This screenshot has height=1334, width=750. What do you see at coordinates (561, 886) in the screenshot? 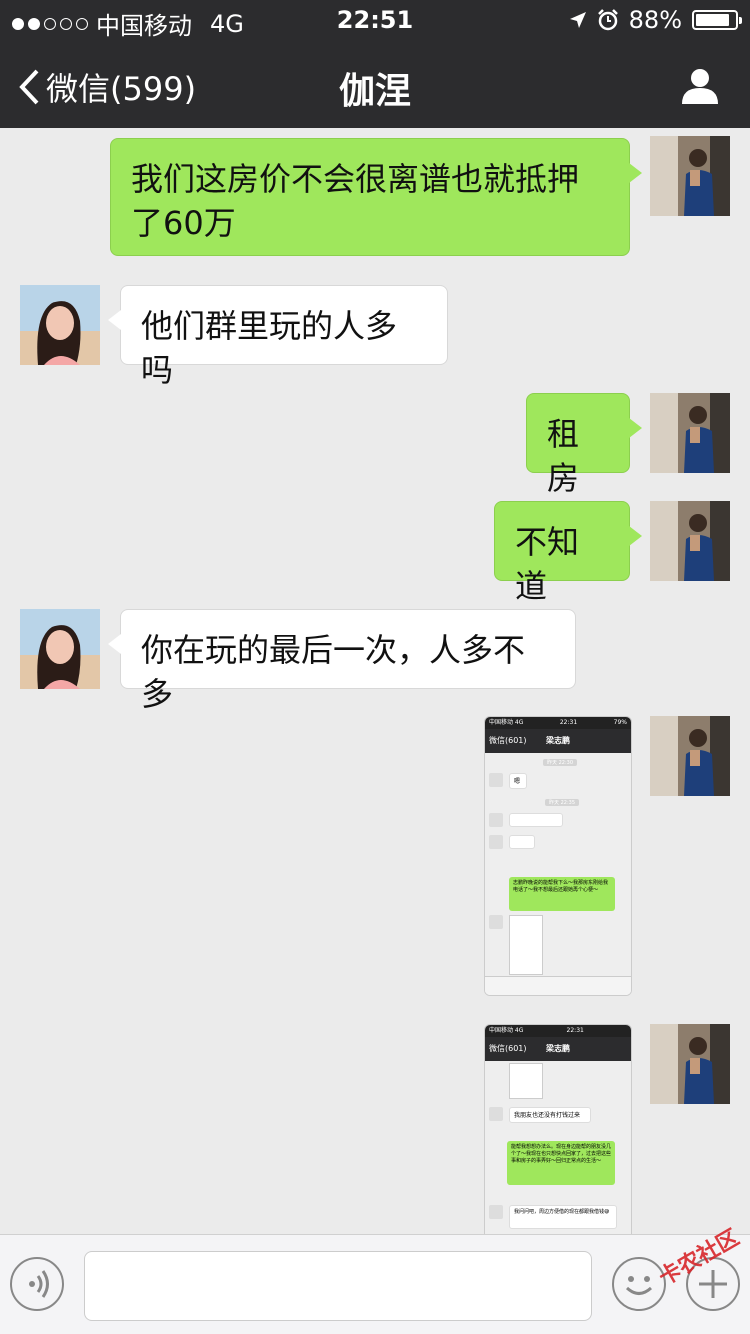
I see `screenshot-text: 志鹏昨晚说的能帮我下么～我那房东刚给我电话了～我不想最后还跟她再个心梗～` at bounding box center [561, 886].